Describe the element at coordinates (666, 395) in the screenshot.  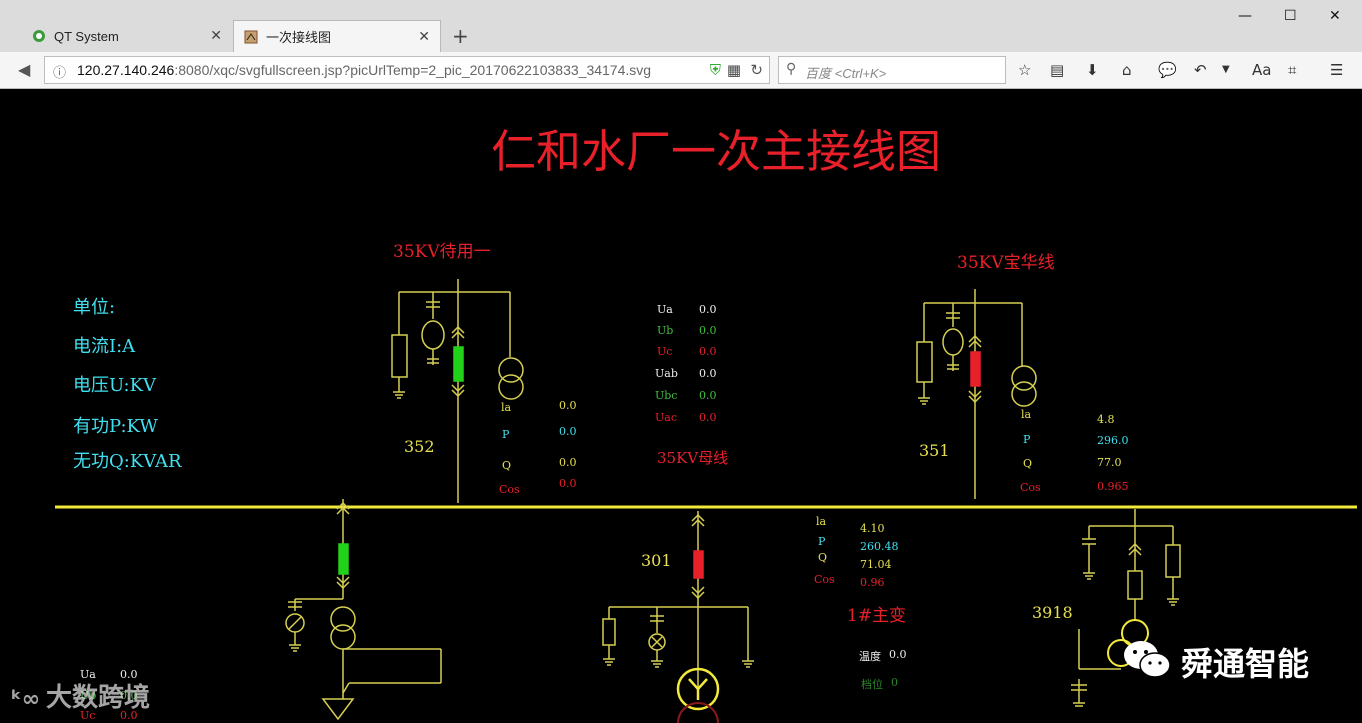
I see `bus-ubc-label: Ubc` at that location.